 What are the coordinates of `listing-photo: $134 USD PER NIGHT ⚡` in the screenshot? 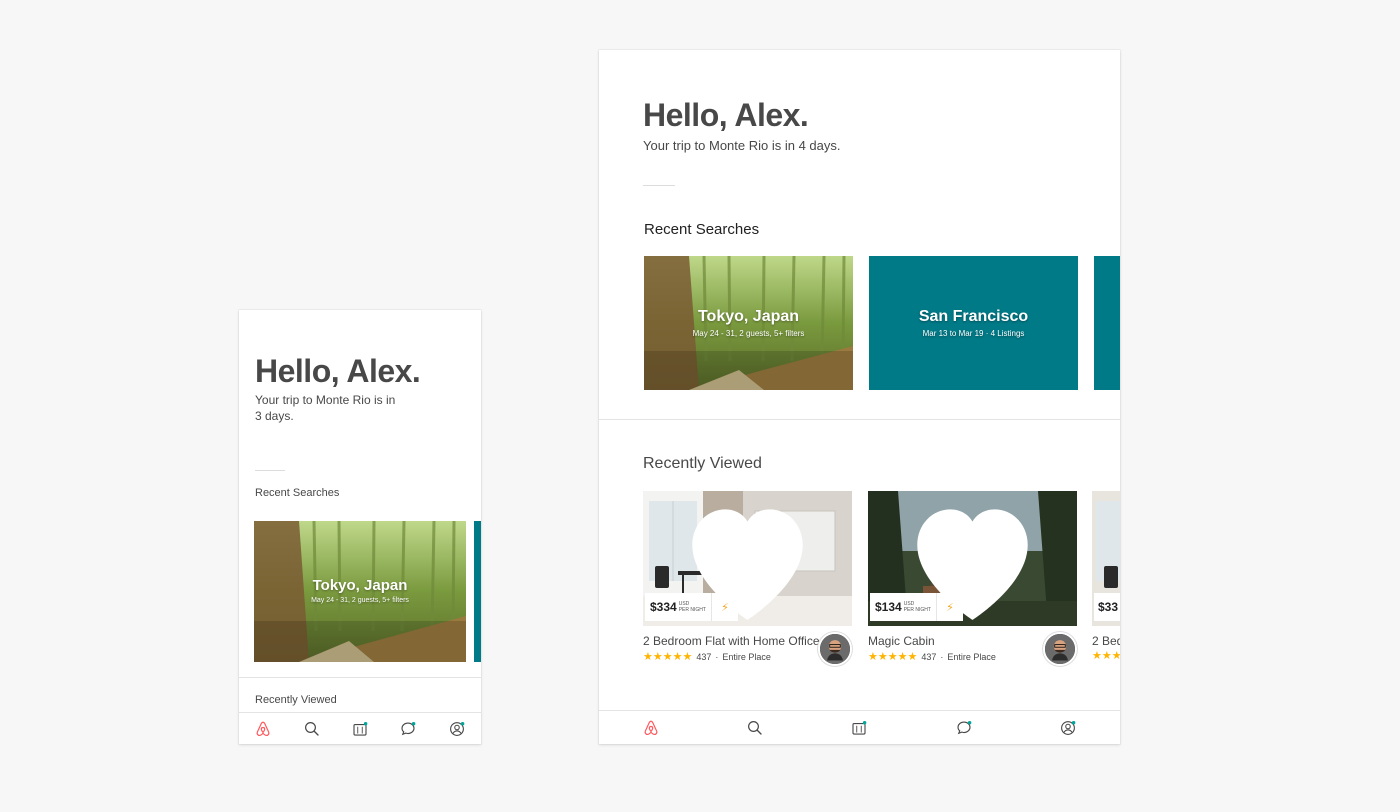 It's located at (972, 558).